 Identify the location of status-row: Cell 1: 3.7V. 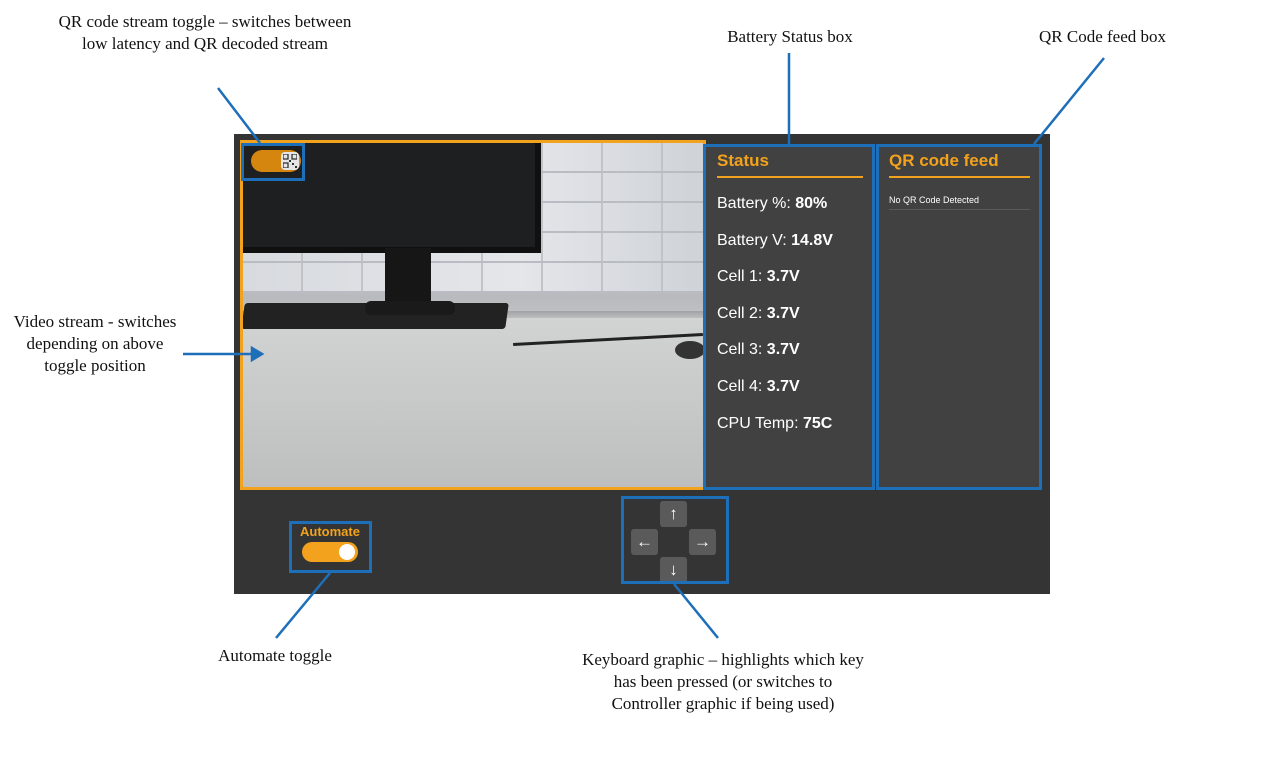
(790, 277).